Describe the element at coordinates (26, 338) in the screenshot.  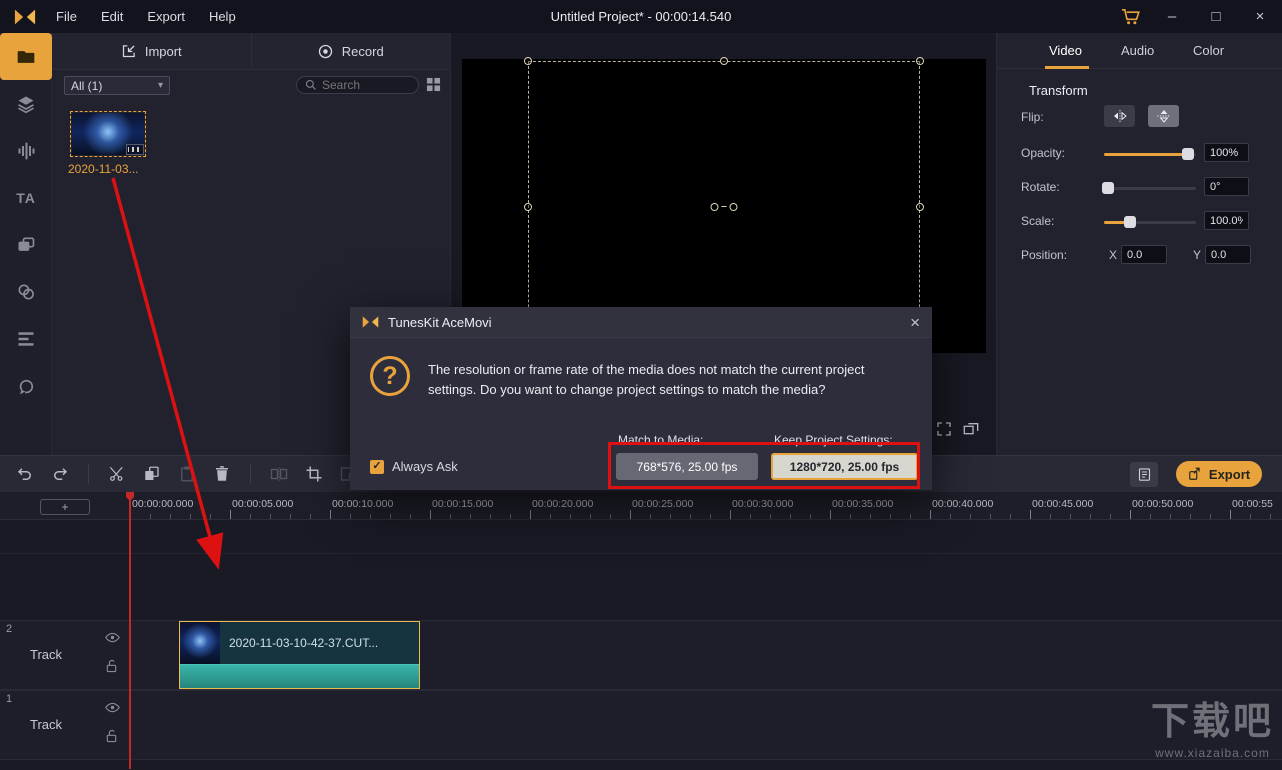
I see `sidebar-item-split-screen` at that location.